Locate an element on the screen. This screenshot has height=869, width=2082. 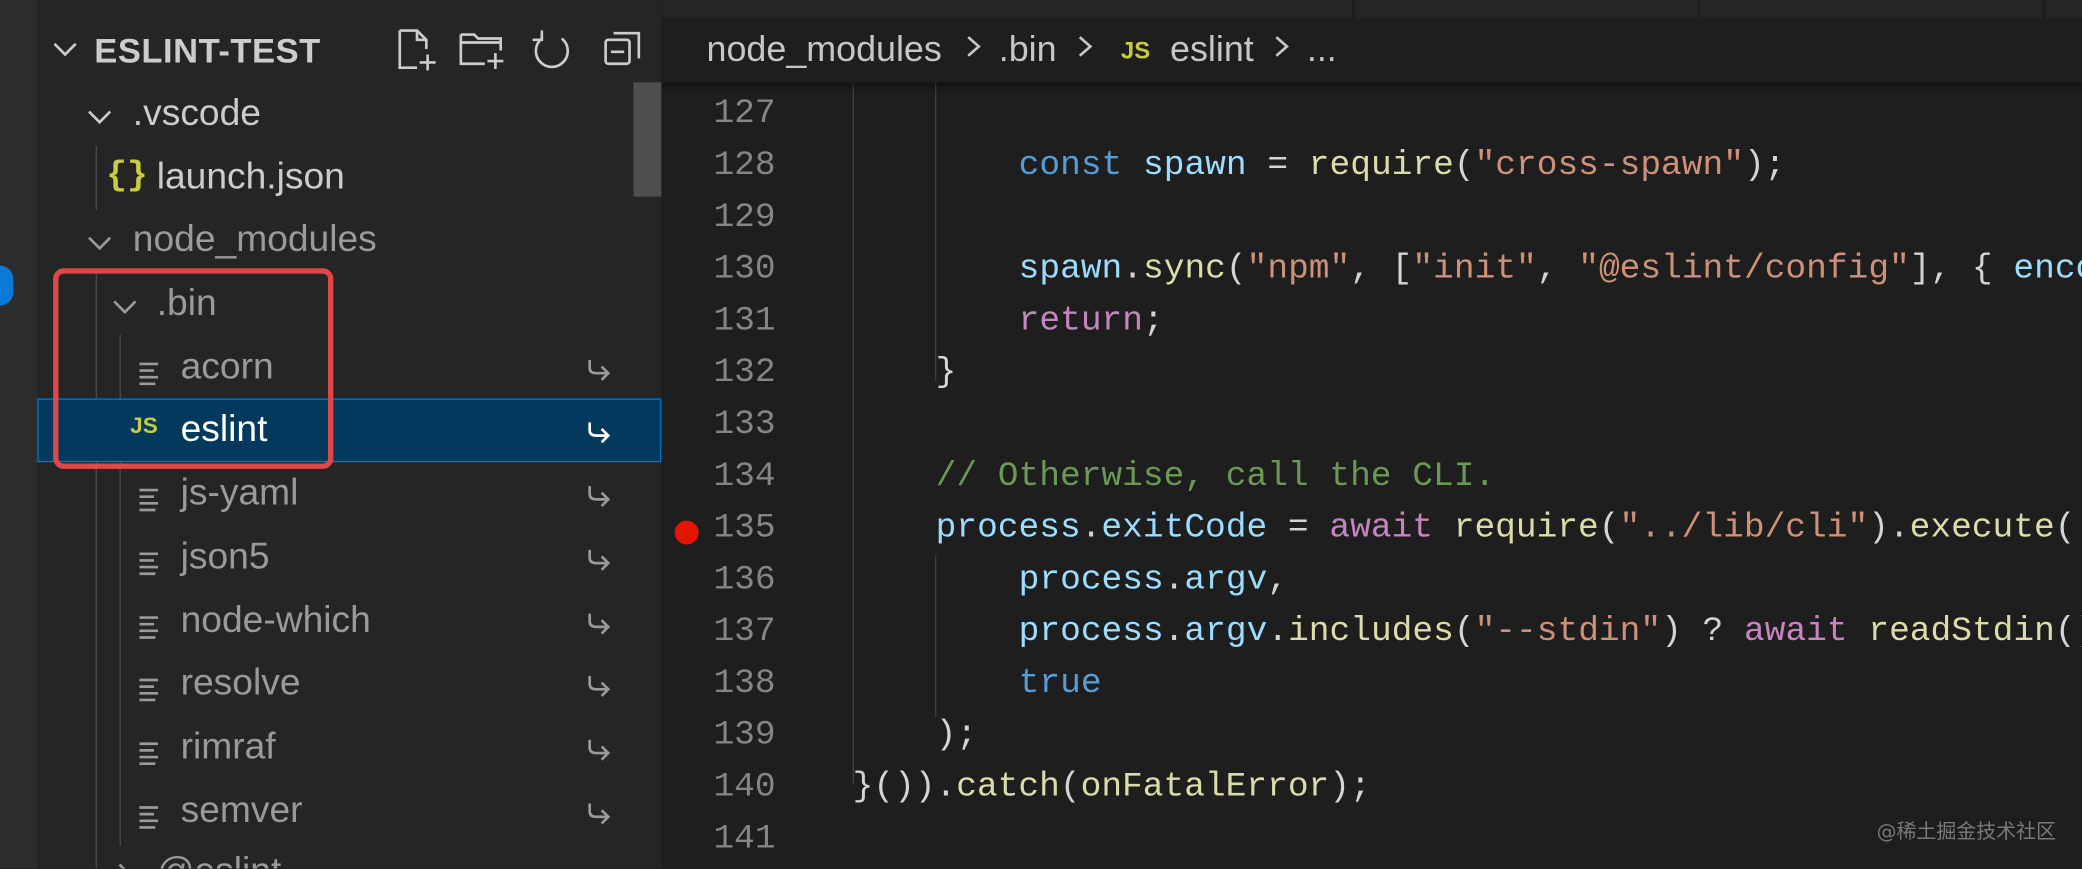
line-number: 128 is located at coordinates (738, 165).